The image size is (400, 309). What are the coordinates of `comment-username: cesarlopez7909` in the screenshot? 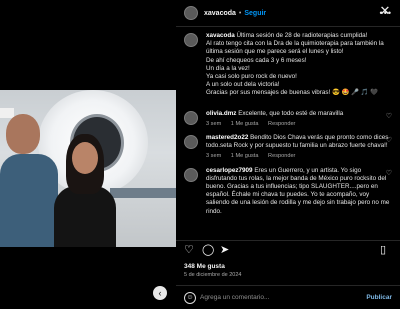 It's located at (229, 170).